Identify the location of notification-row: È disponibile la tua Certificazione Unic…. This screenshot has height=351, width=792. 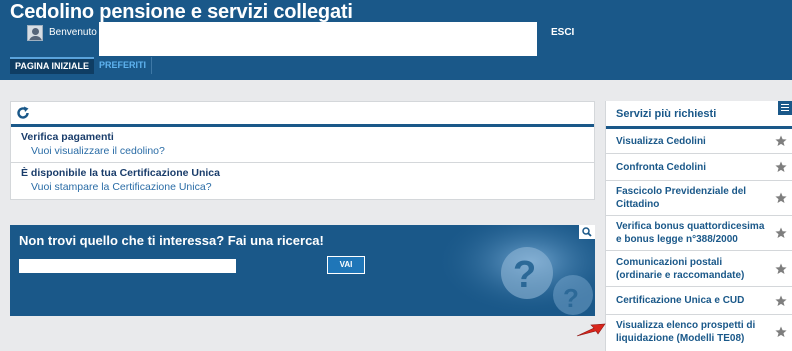
(302, 181).